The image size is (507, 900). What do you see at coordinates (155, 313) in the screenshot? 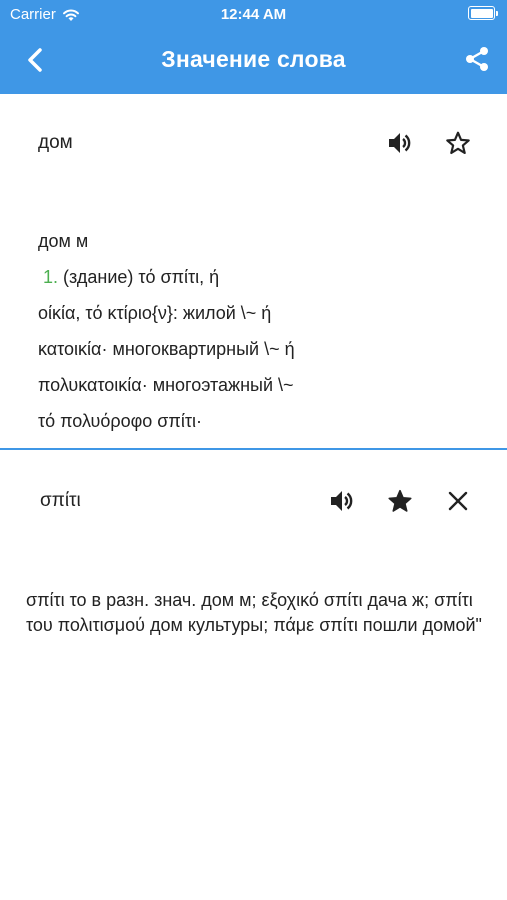
I see `definition-line: οίκία, τό κτίριο{ν}: жилой \~ ή` at bounding box center [155, 313].